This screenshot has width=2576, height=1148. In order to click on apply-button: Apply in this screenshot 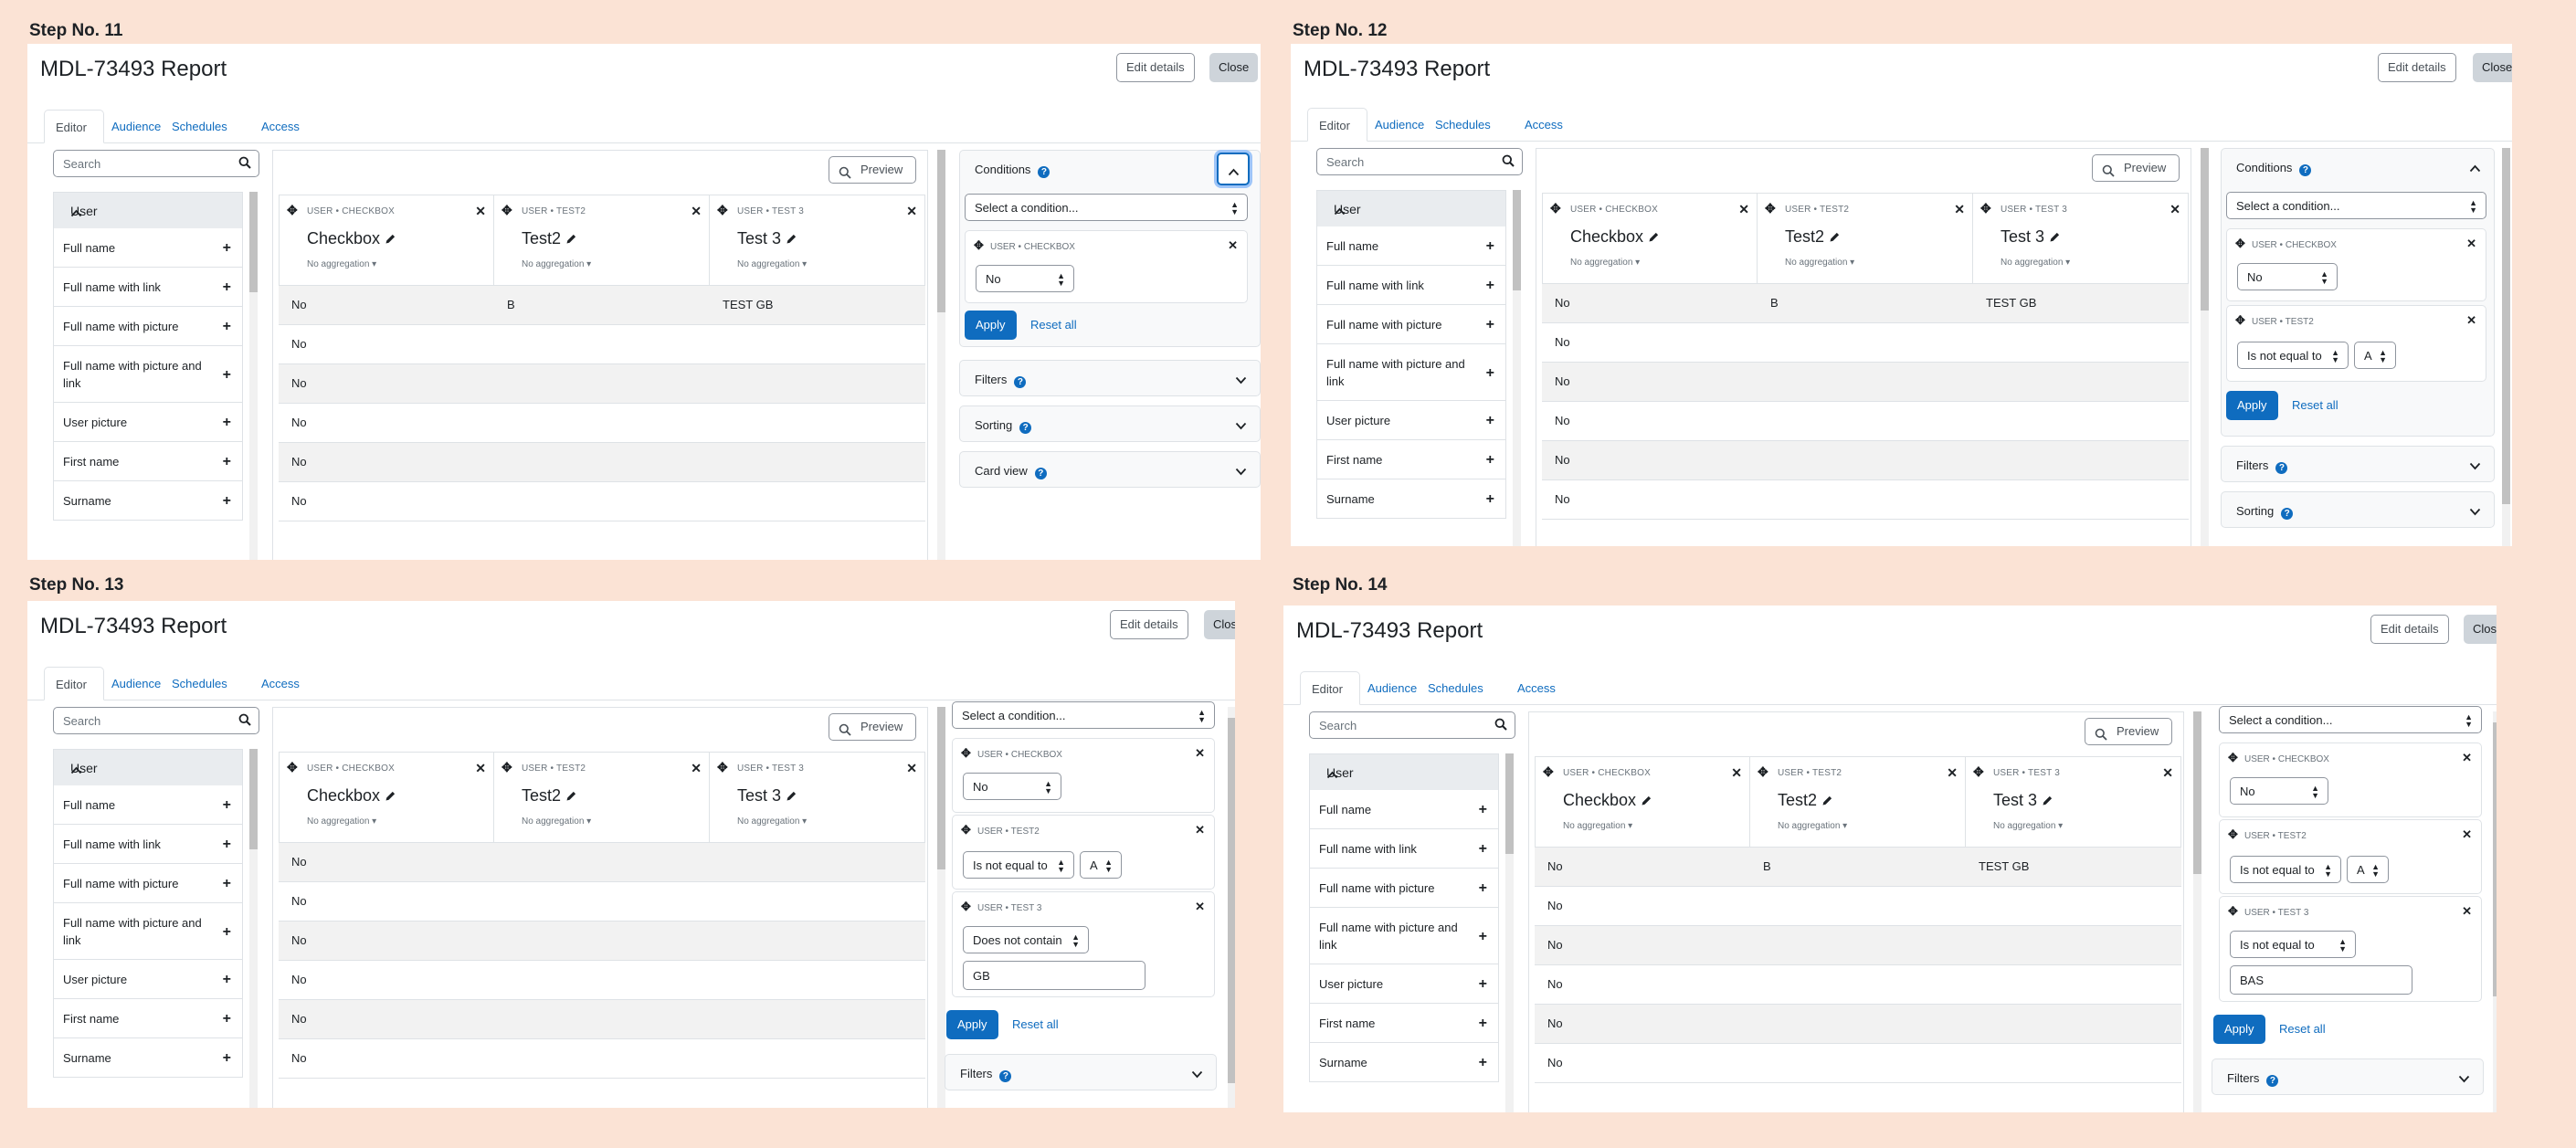, I will do `click(2252, 406)`.